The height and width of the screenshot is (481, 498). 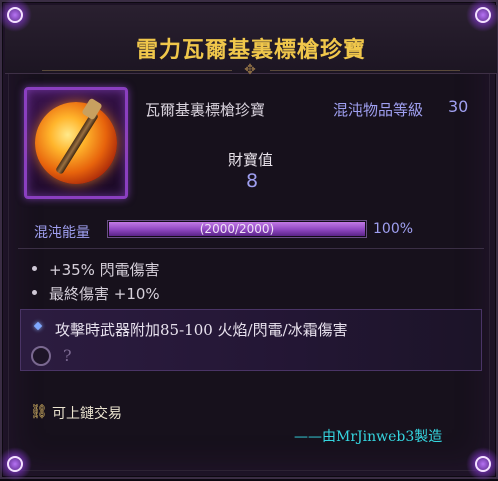 What do you see at coordinates (378, 110) in the screenshot?
I see `chaos-item-level-label: 混沌物品等級` at bounding box center [378, 110].